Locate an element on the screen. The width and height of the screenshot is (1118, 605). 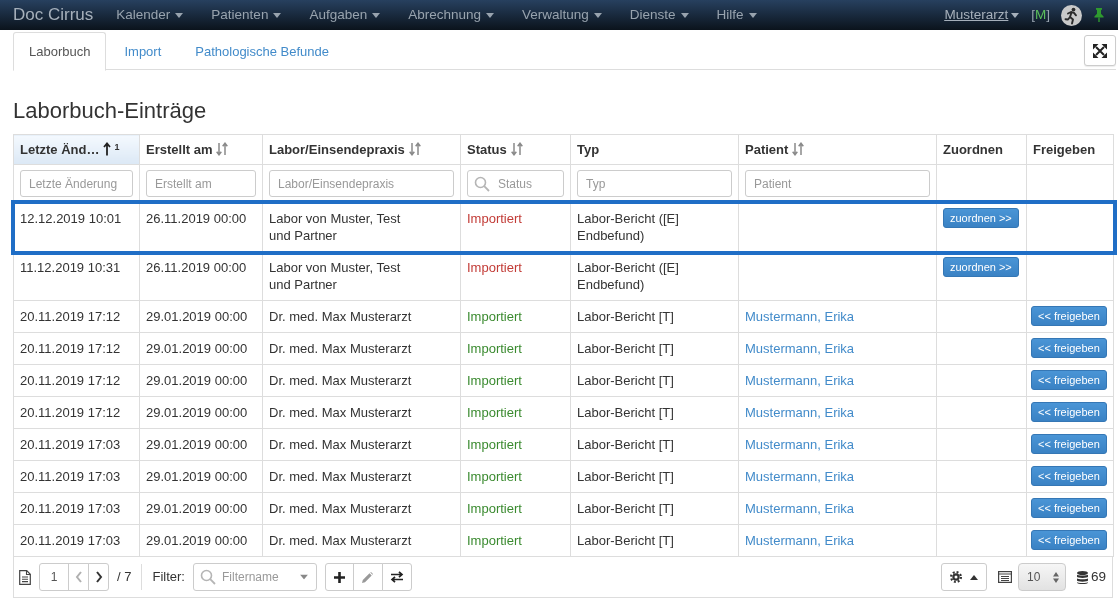
expand-icon is located at coordinates (1100, 50).